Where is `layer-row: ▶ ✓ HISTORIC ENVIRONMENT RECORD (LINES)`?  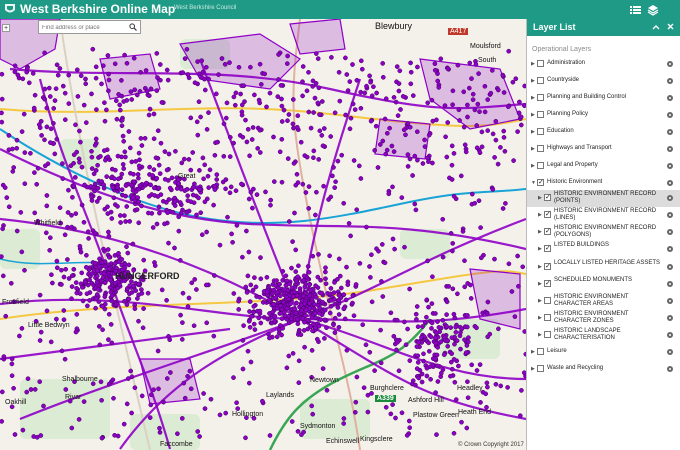 layer-row: ▶ ✓ HISTORIC ENVIRONMENT RECORD (LINES) is located at coordinates (603, 215).